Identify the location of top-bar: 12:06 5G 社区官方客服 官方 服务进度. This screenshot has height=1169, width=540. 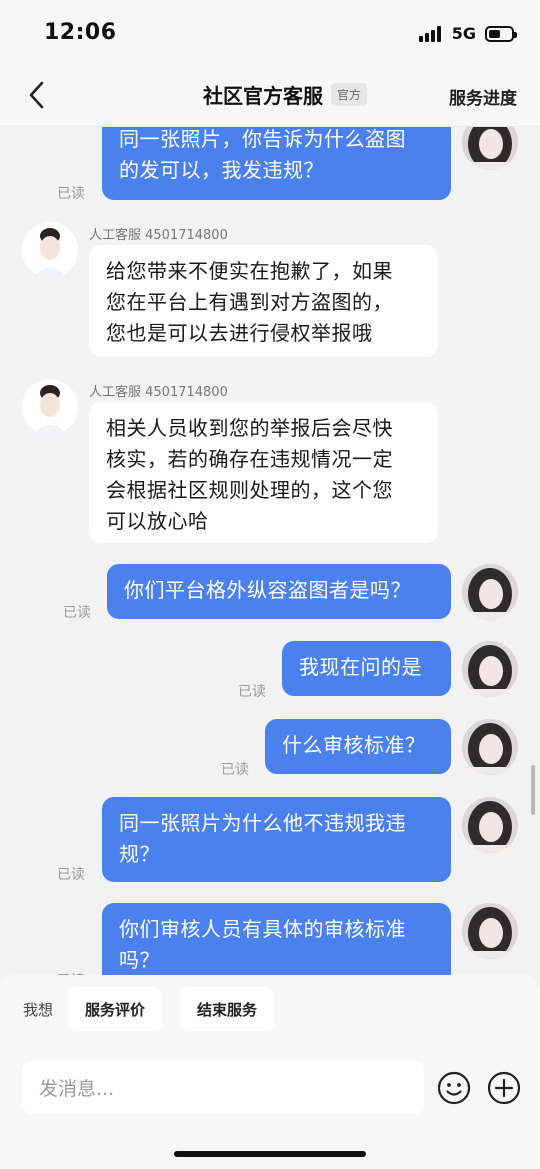
(270, 63).